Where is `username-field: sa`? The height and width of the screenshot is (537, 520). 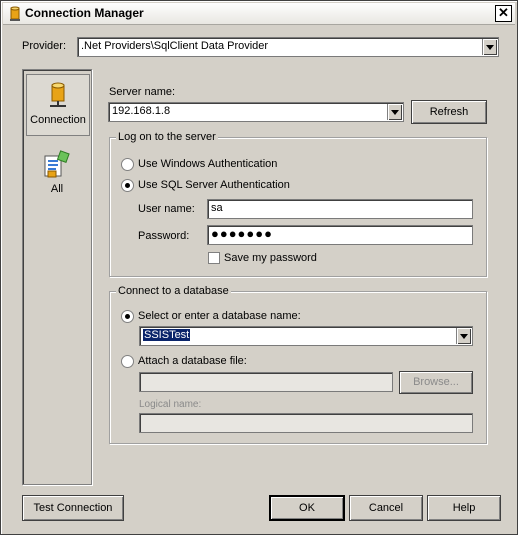
username-field: sa is located at coordinates (340, 209).